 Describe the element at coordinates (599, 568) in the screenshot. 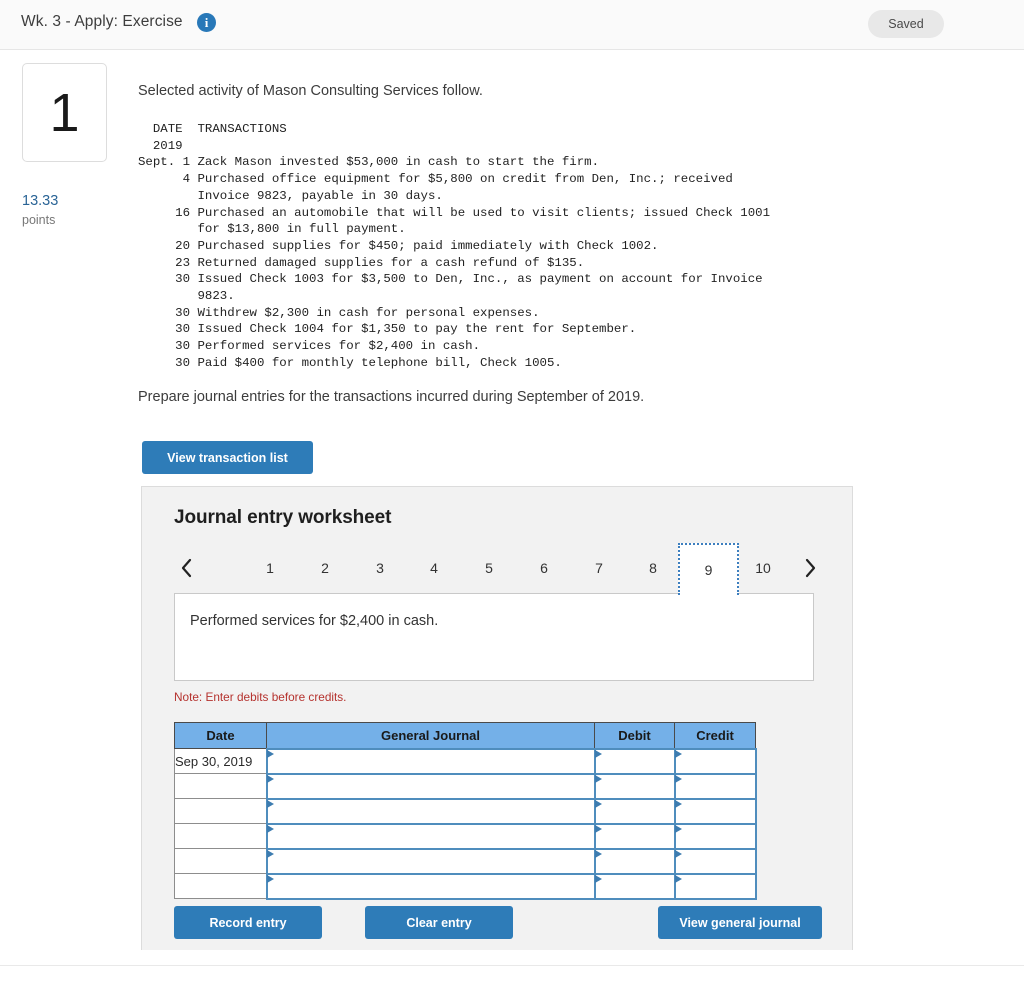

I see `pagination-page-7: 7` at that location.